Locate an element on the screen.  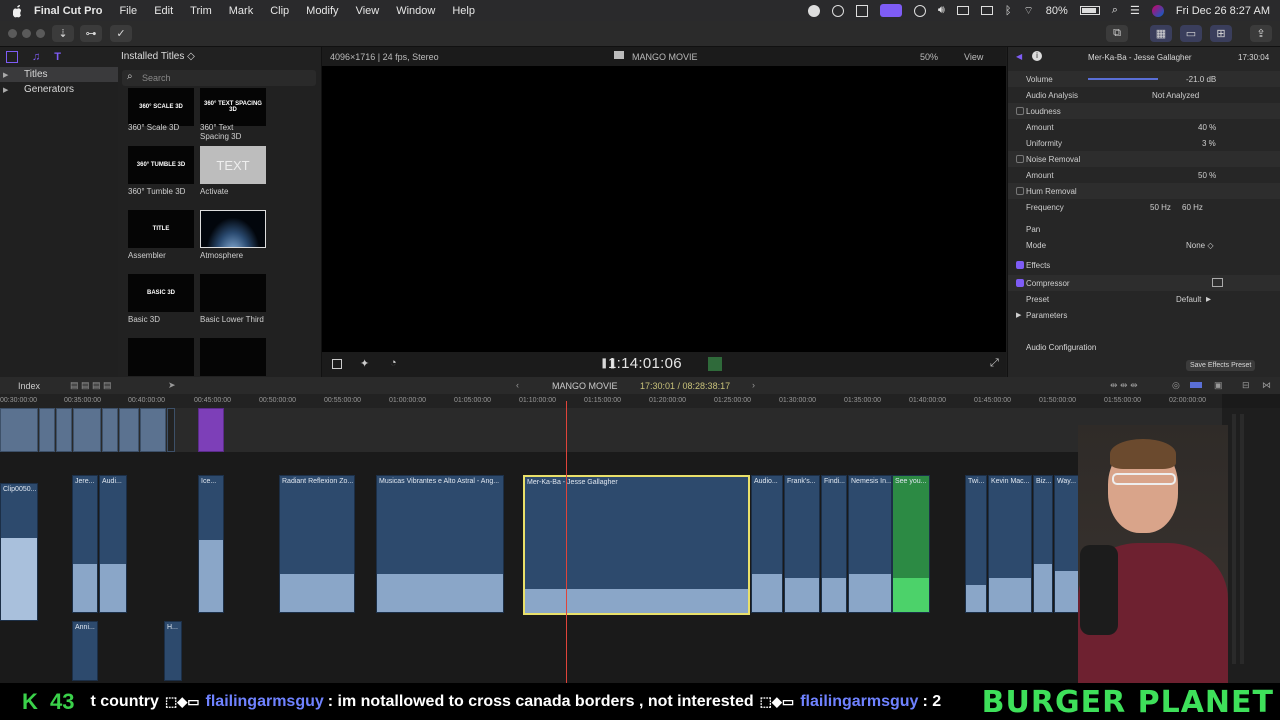
background-tasks-button: ✓ is located at coordinates (121, 33).